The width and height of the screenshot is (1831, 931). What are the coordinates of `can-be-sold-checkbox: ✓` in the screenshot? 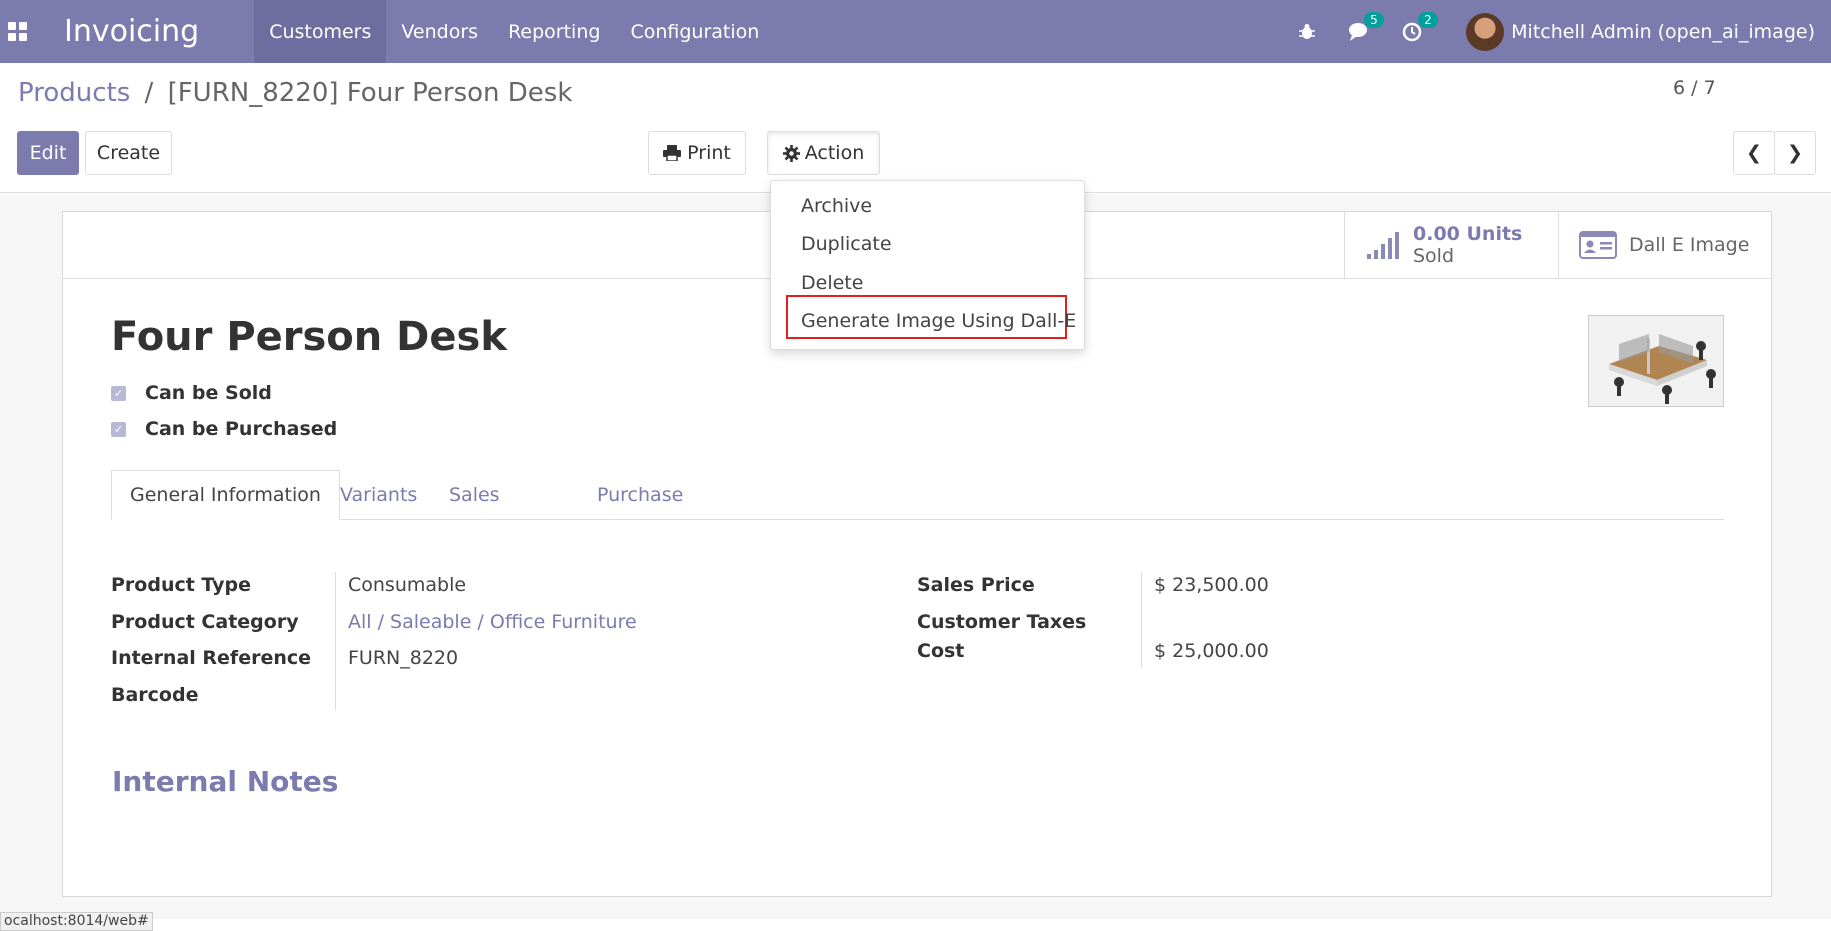 It's located at (118, 393).